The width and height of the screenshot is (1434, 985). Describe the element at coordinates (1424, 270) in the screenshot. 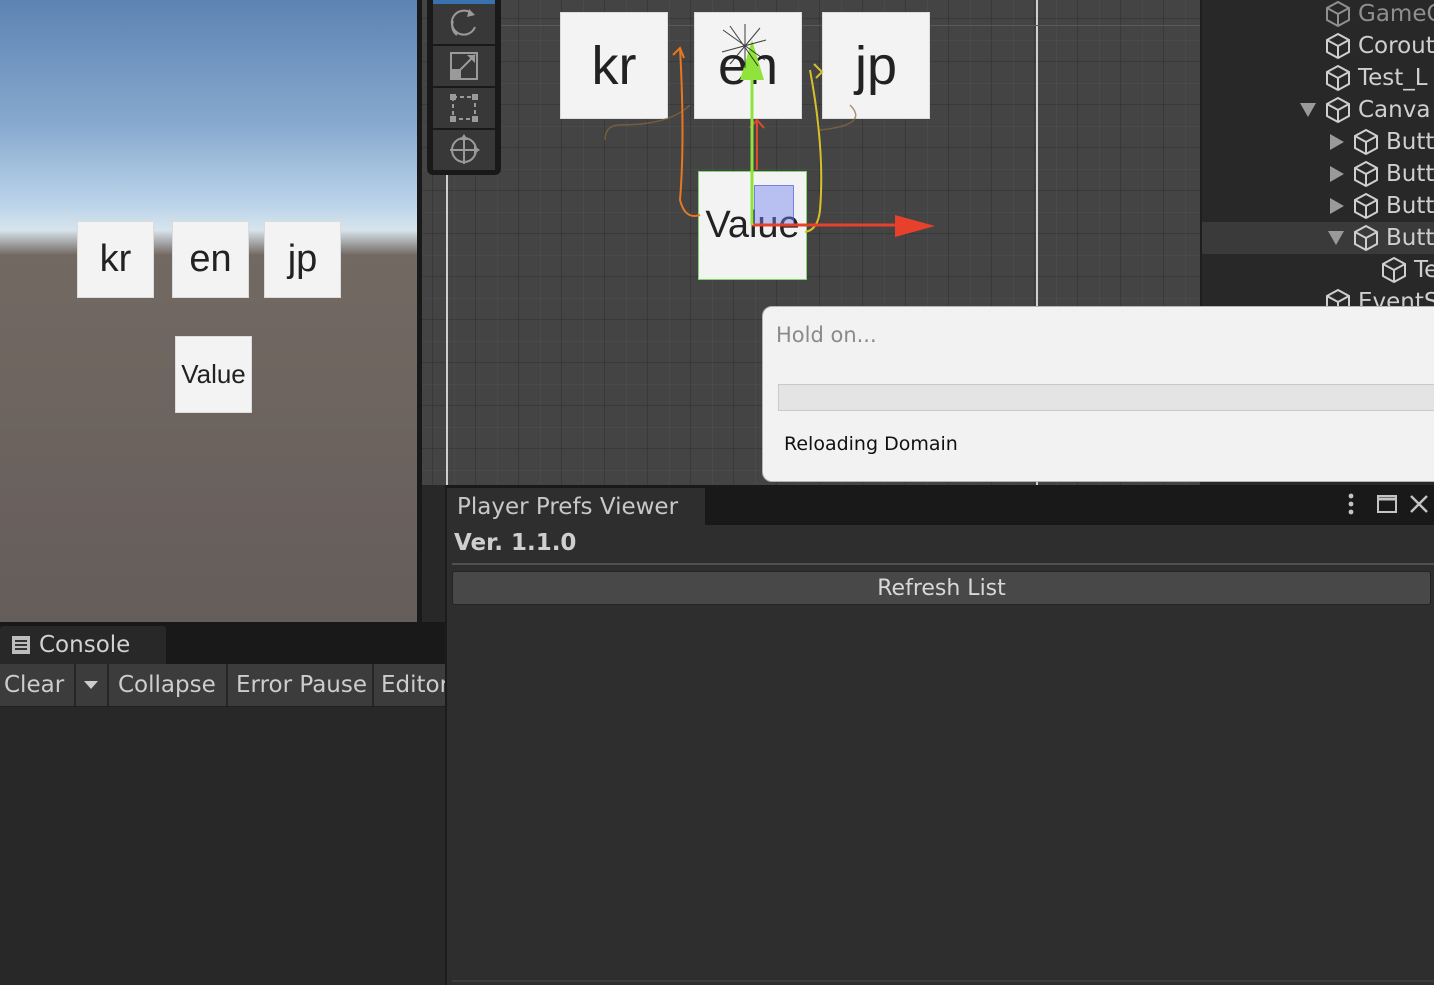

I see `hierarchy-item-label: Te` at that location.